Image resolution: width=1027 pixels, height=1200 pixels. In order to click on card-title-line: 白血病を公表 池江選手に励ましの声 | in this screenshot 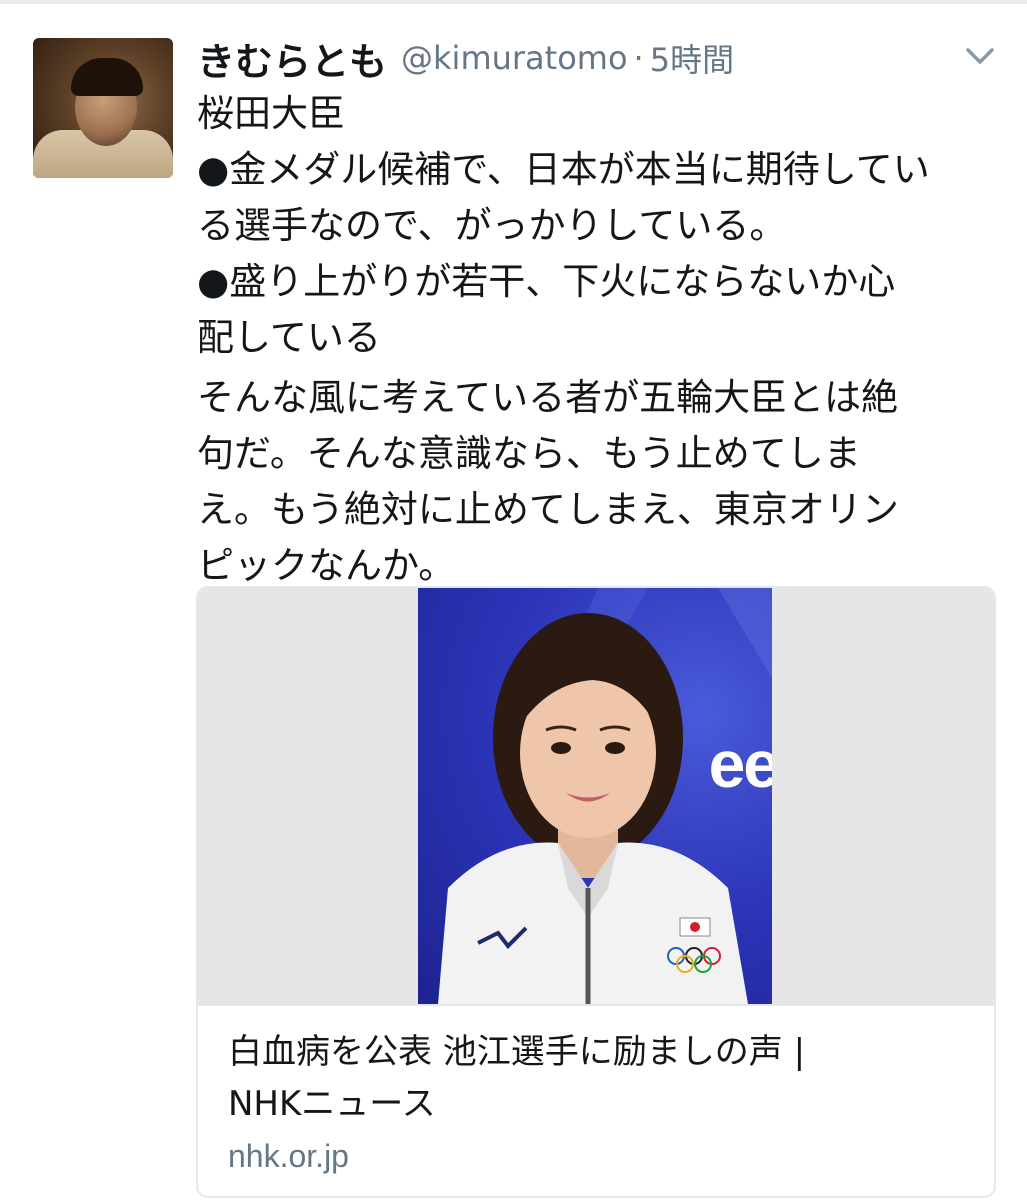, I will do `click(517, 1052)`.